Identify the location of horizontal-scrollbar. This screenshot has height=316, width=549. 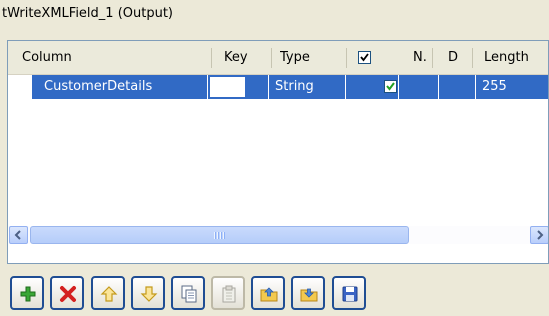
(278, 235).